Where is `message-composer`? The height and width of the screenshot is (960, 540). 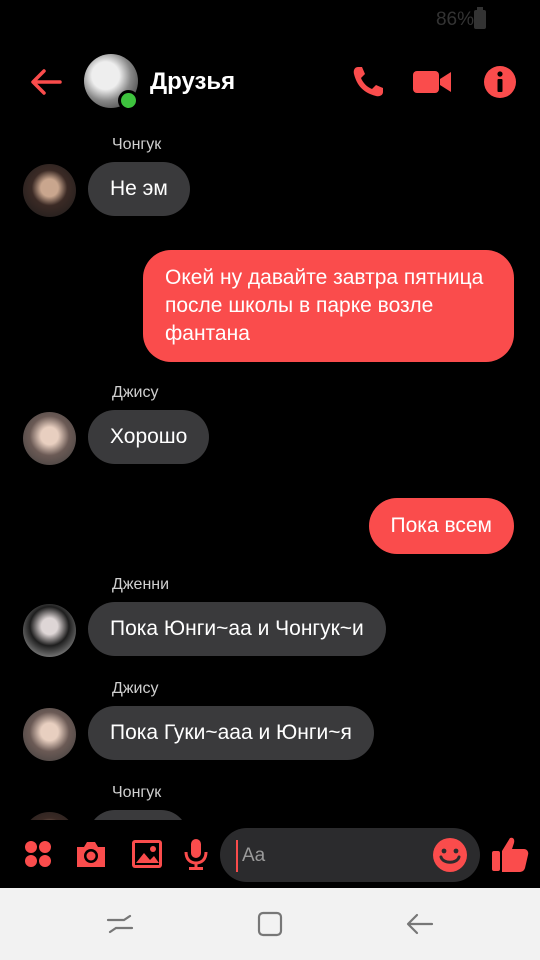 message-composer is located at coordinates (270, 855).